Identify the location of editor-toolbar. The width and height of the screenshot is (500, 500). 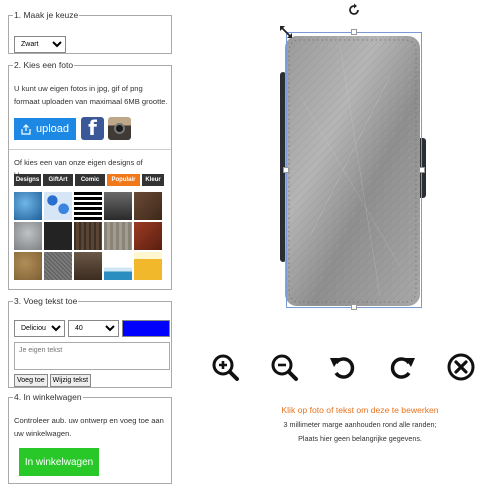
(343, 367).